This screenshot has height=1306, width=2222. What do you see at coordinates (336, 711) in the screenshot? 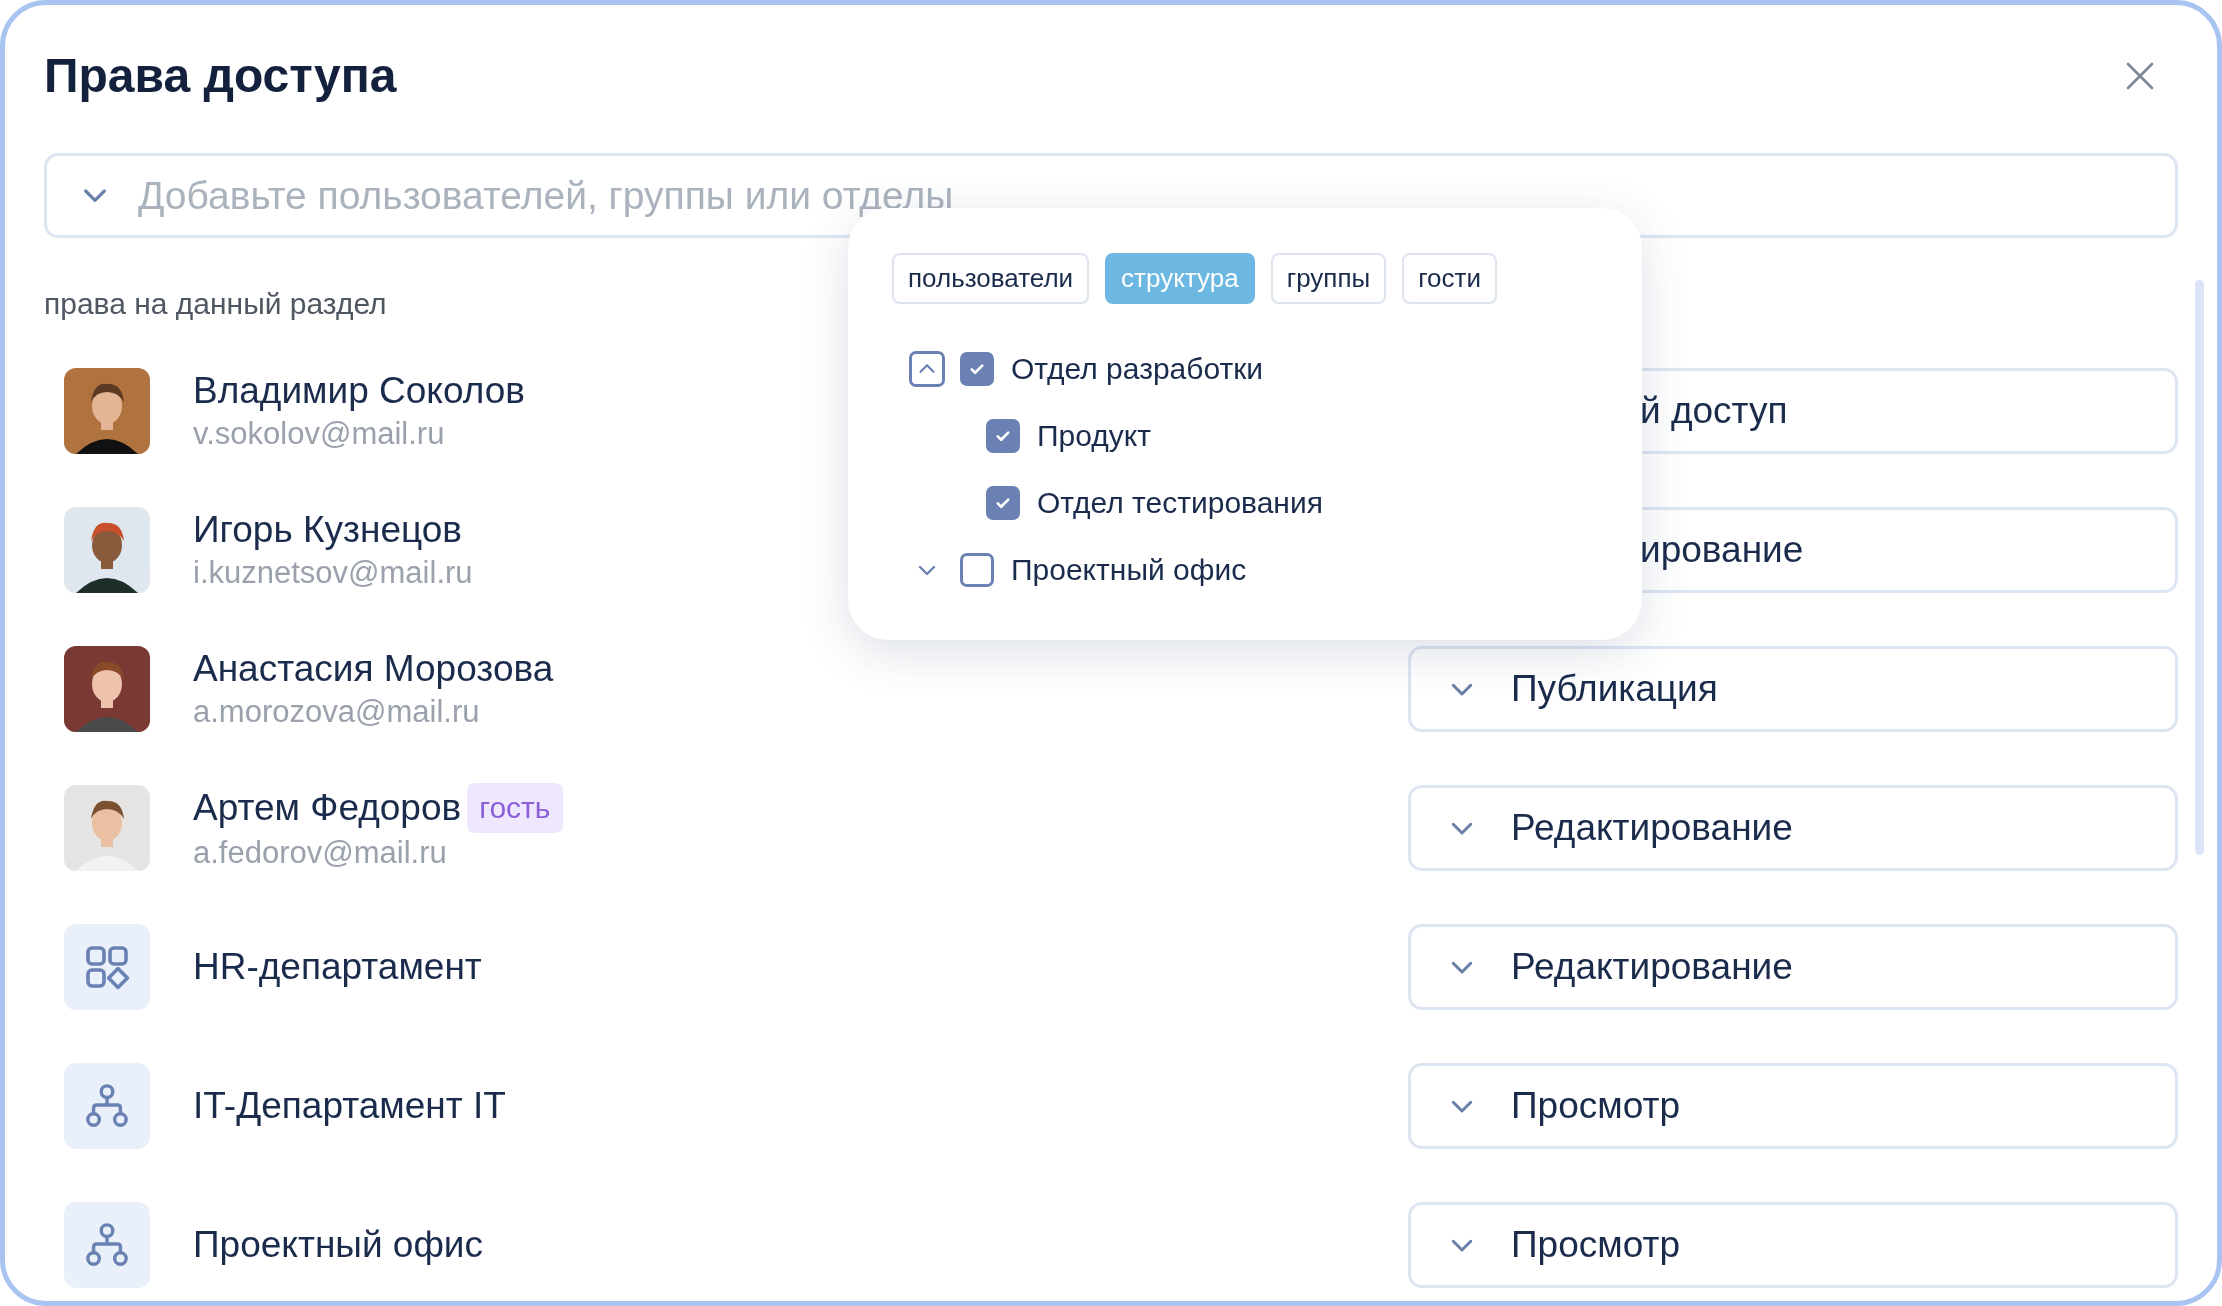
I see `member-email: a.morozova@mail.ru` at bounding box center [336, 711].